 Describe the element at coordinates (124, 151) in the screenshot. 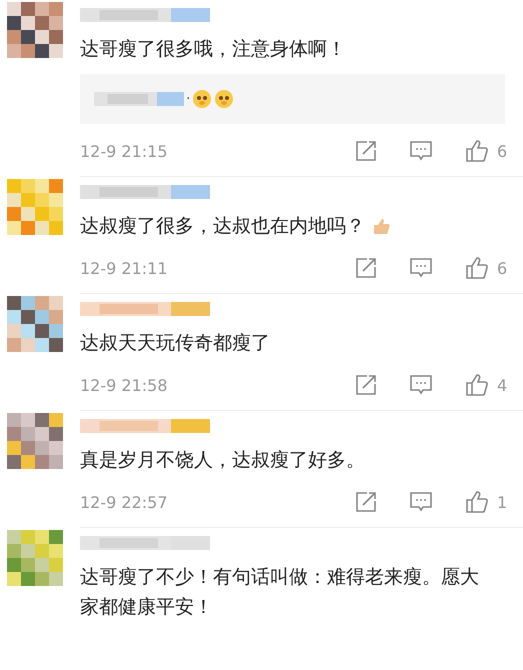

I see `comment-time: 12-9 21:15` at that location.